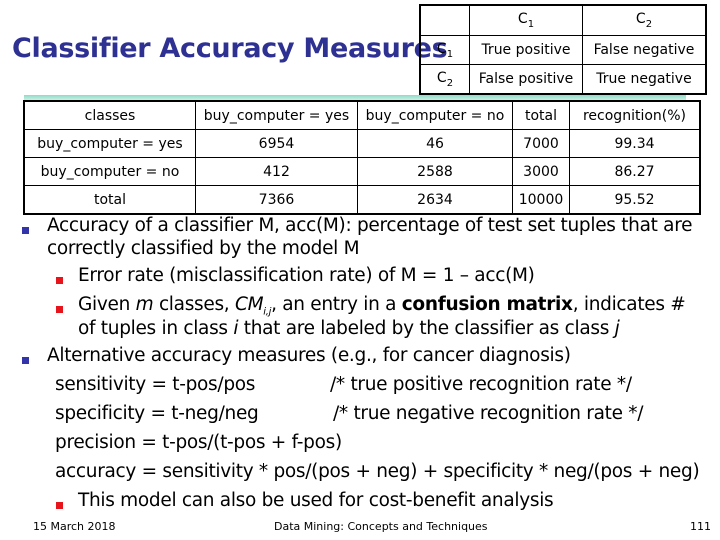 The image size is (720, 540). I want to click on accuracy-table-cell: 7366, so click(276, 200).